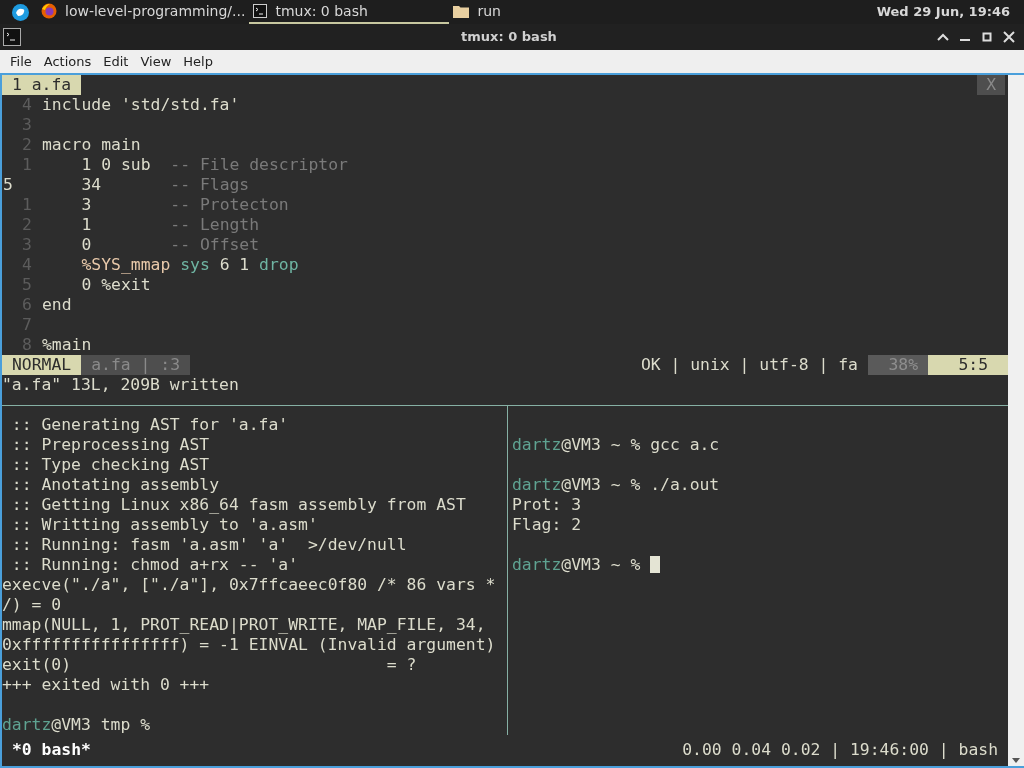 The height and width of the screenshot is (768, 1024). I want to click on menu-item: Actions, so click(67, 61).